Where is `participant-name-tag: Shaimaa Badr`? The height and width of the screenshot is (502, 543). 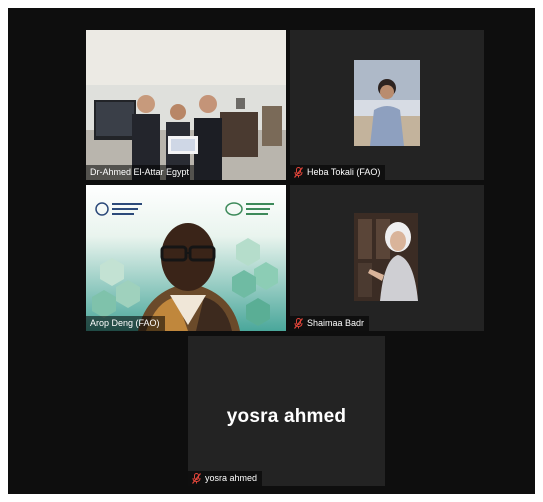 participant-name-tag: Shaimaa Badr is located at coordinates (330, 323).